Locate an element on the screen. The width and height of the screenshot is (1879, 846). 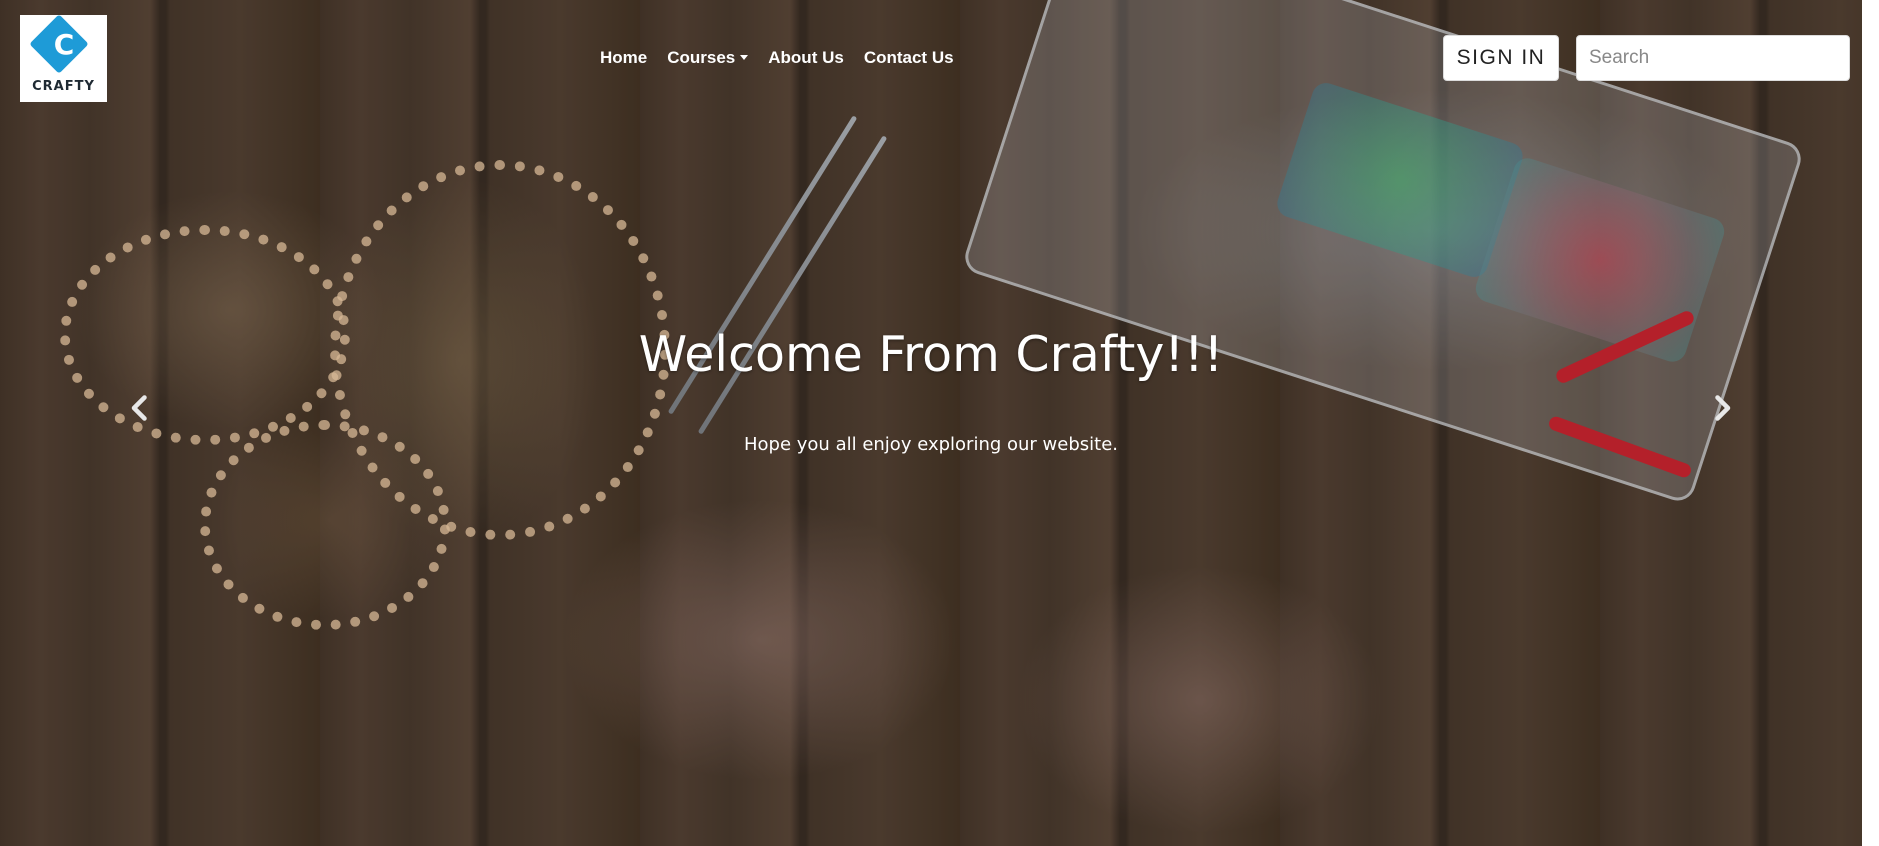
main-nav: Home Courses About Us Contact Us is located at coordinates (777, 58).